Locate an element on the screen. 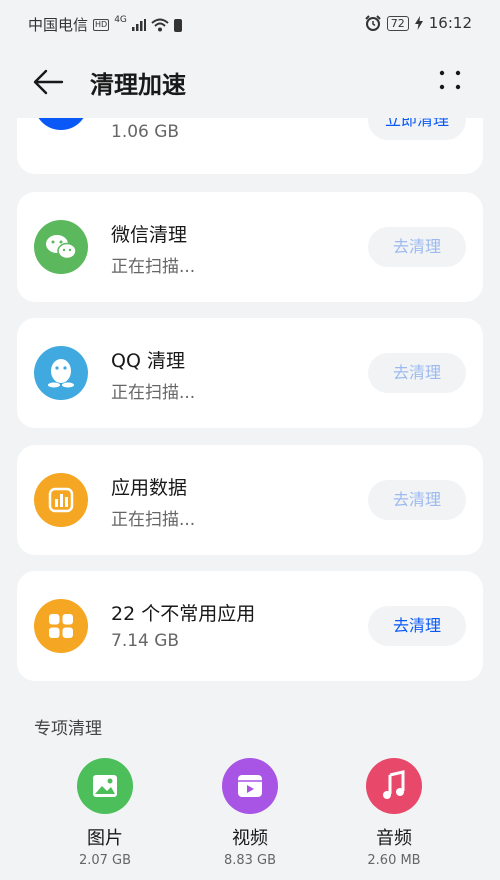 This screenshot has height=880, width=500. card-title: 应用数据 is located at coordinates (149, 488).